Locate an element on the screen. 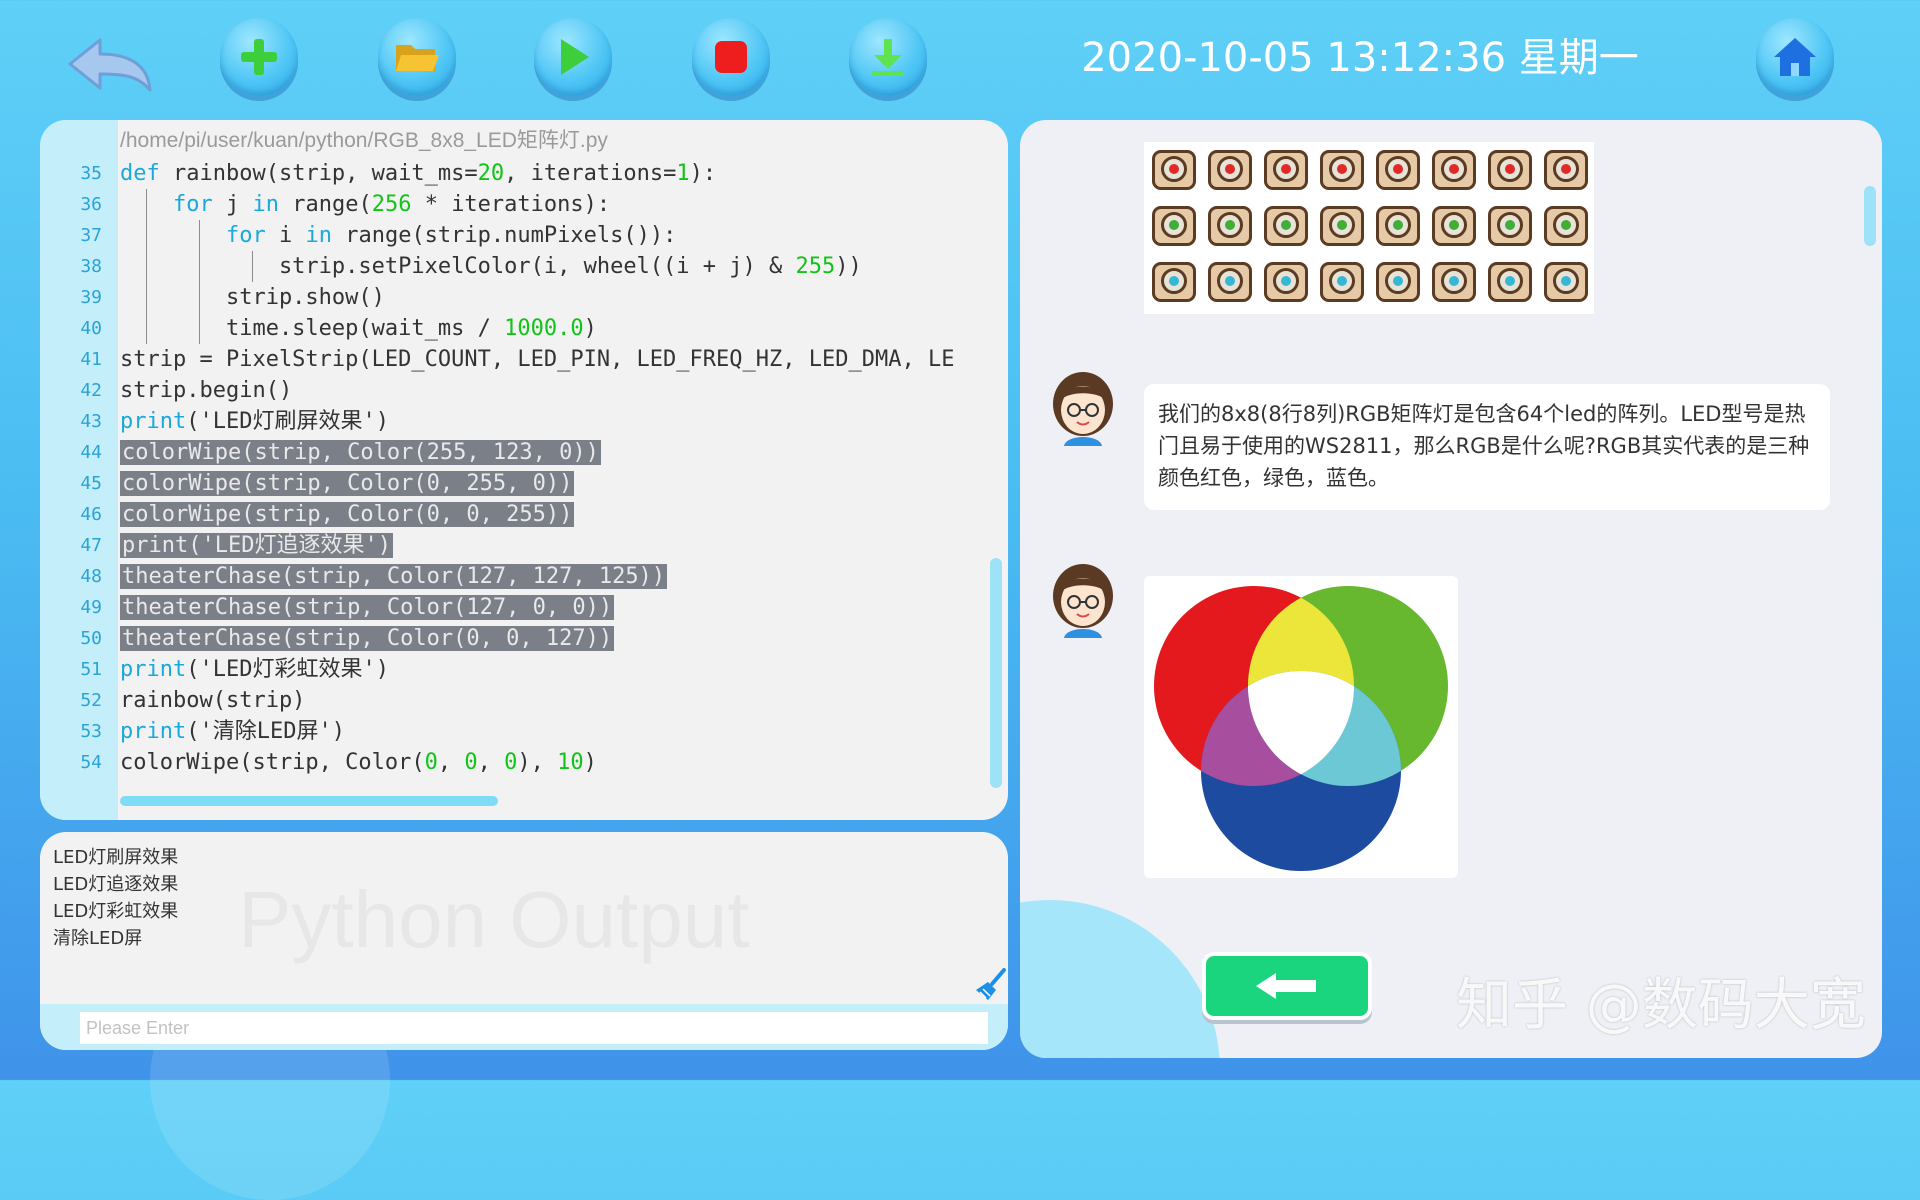 Image resolution: width=1920 pixels, height=1200 pixels. clear-output-button is located at coordinates (991, 985).